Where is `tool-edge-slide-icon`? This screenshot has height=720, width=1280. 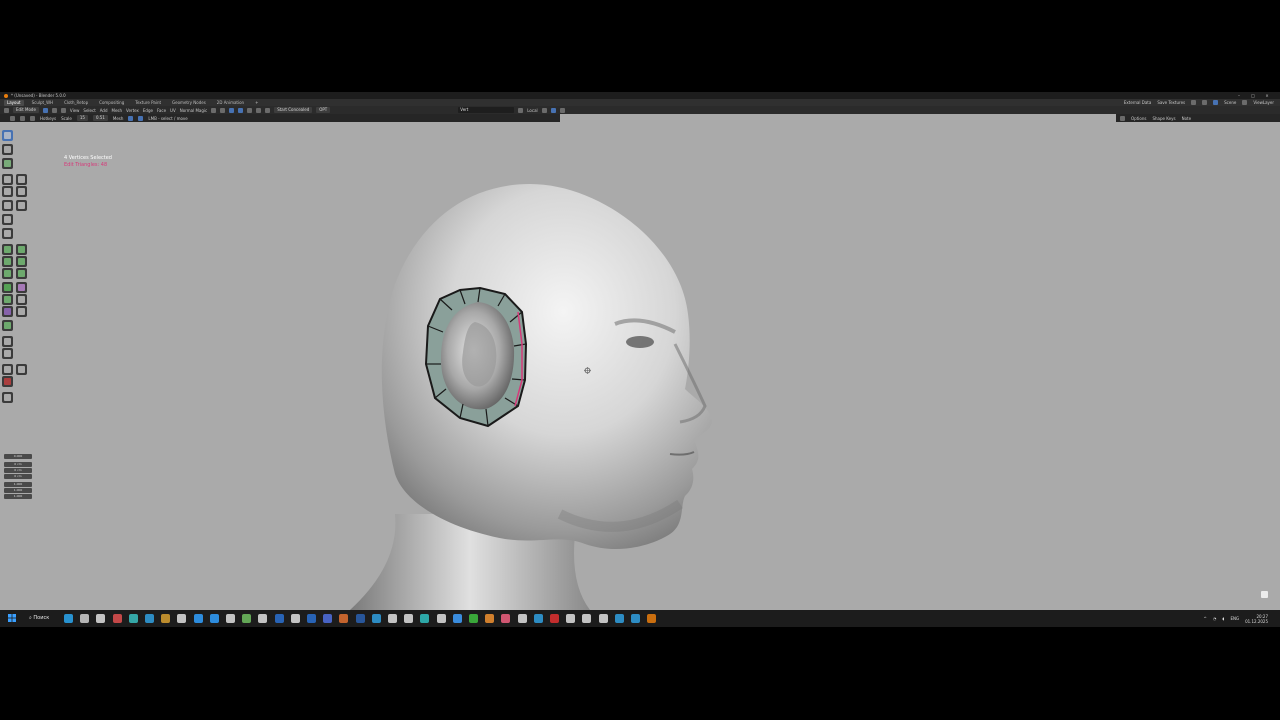
tool-edge-slide-icon is located at coordinates (7, 311).